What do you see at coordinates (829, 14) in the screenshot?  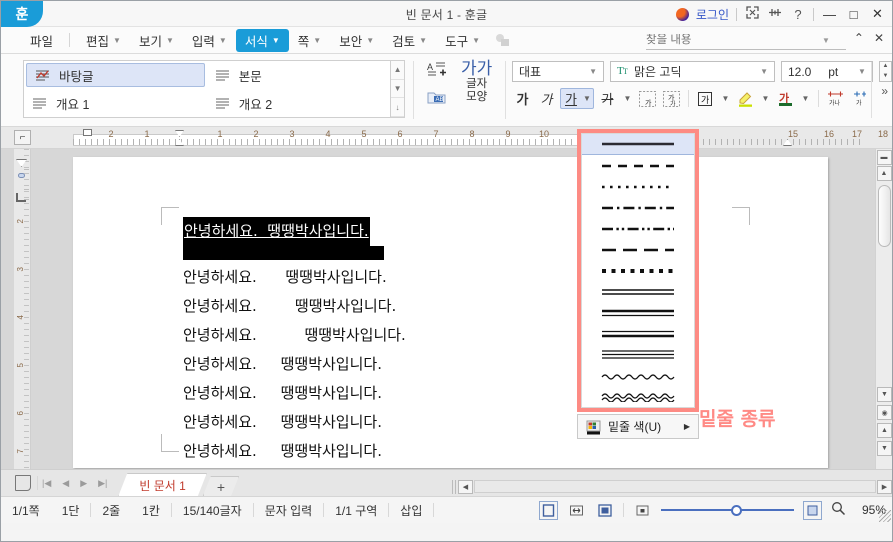 I see `minimize-button: —` at bounding box center [829, 14].